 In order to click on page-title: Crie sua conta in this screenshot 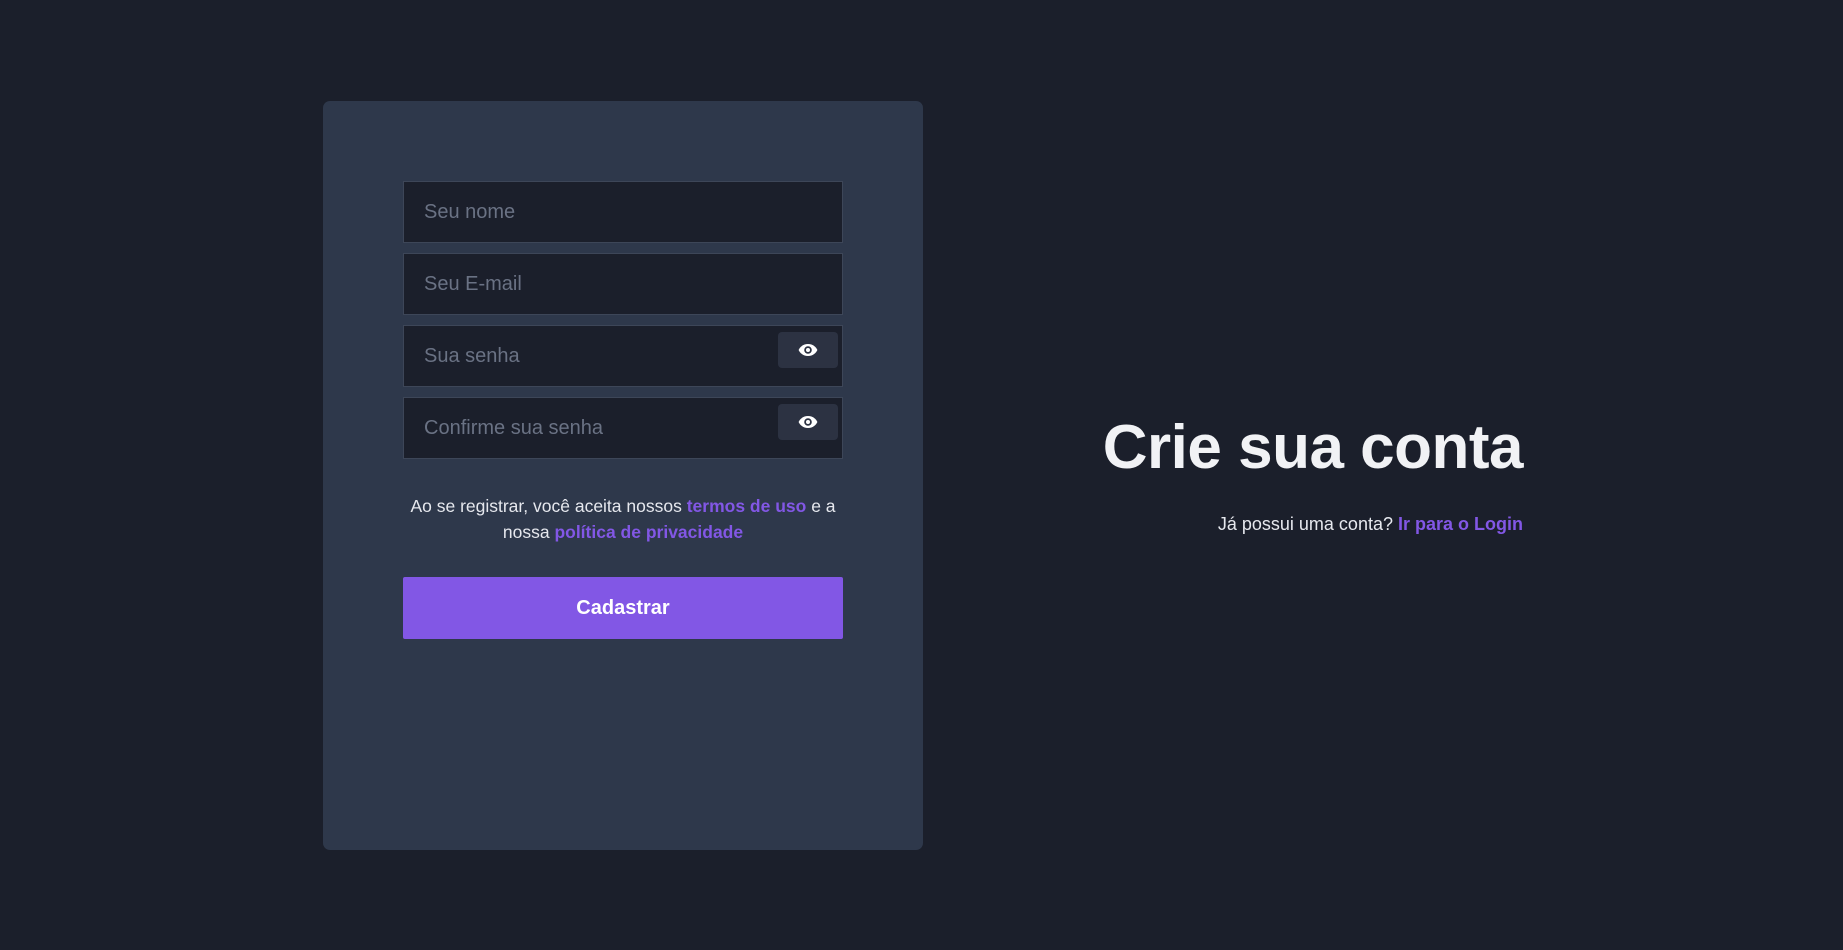, I will do `click(1313, 447)`.